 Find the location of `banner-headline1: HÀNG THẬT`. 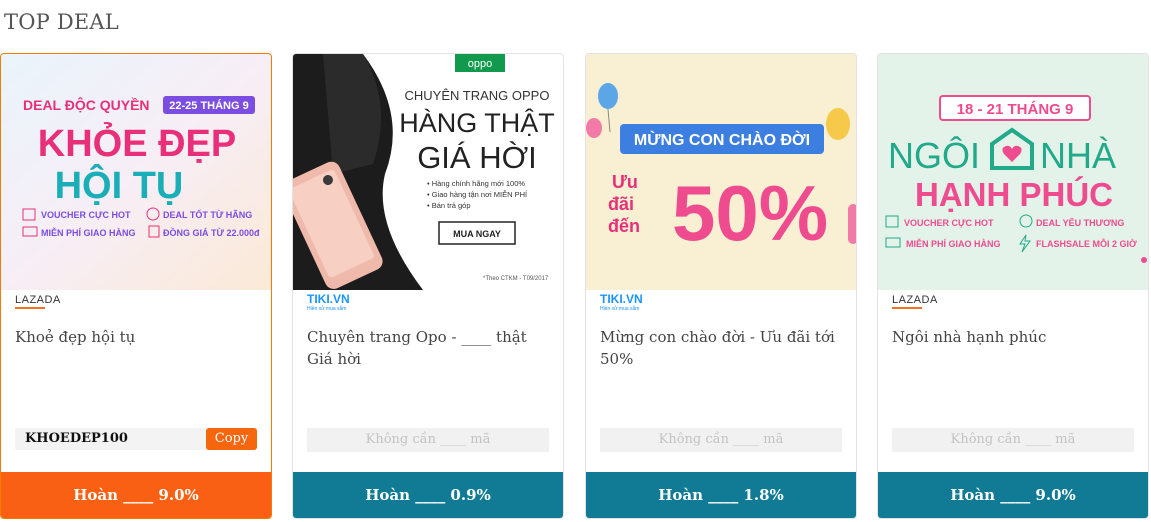

banner-headline1: HÀNG THẬT is located at coordinates (477, 122).